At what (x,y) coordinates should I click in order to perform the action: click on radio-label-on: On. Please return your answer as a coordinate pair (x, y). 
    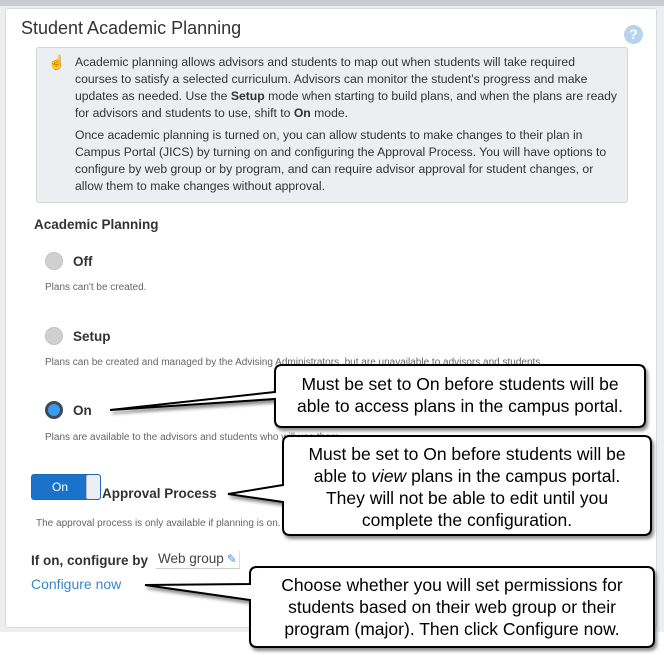
    Looking at the image, I should click on (82, 410).